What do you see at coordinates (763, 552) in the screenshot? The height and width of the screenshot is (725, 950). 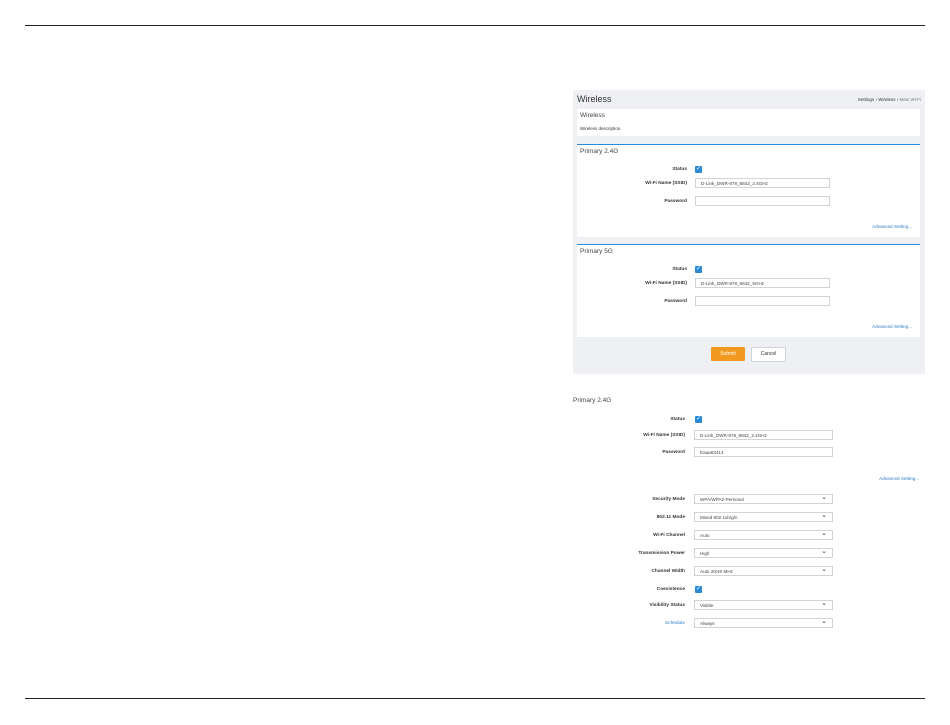 I see `transmission-power-select: High` at bounding box center [763, 552].